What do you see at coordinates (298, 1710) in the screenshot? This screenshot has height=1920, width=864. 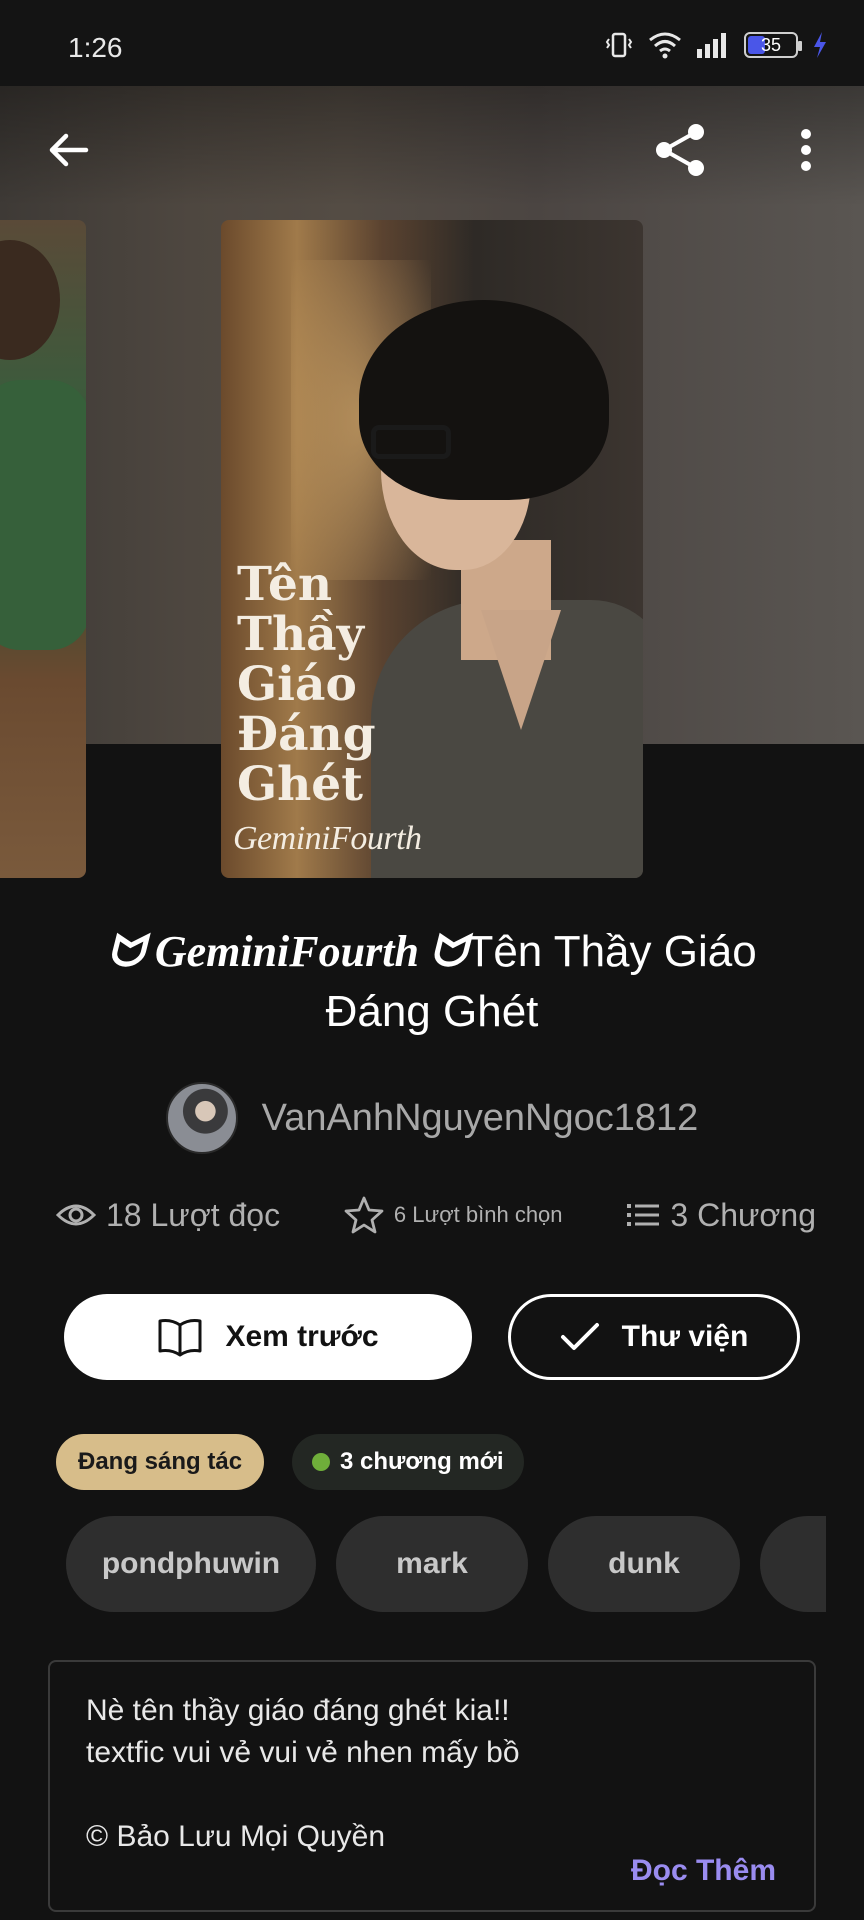 I see `description-line: Nè tên thầy giáo đáng ghét kia!!` at bounding box center [298, 1710].